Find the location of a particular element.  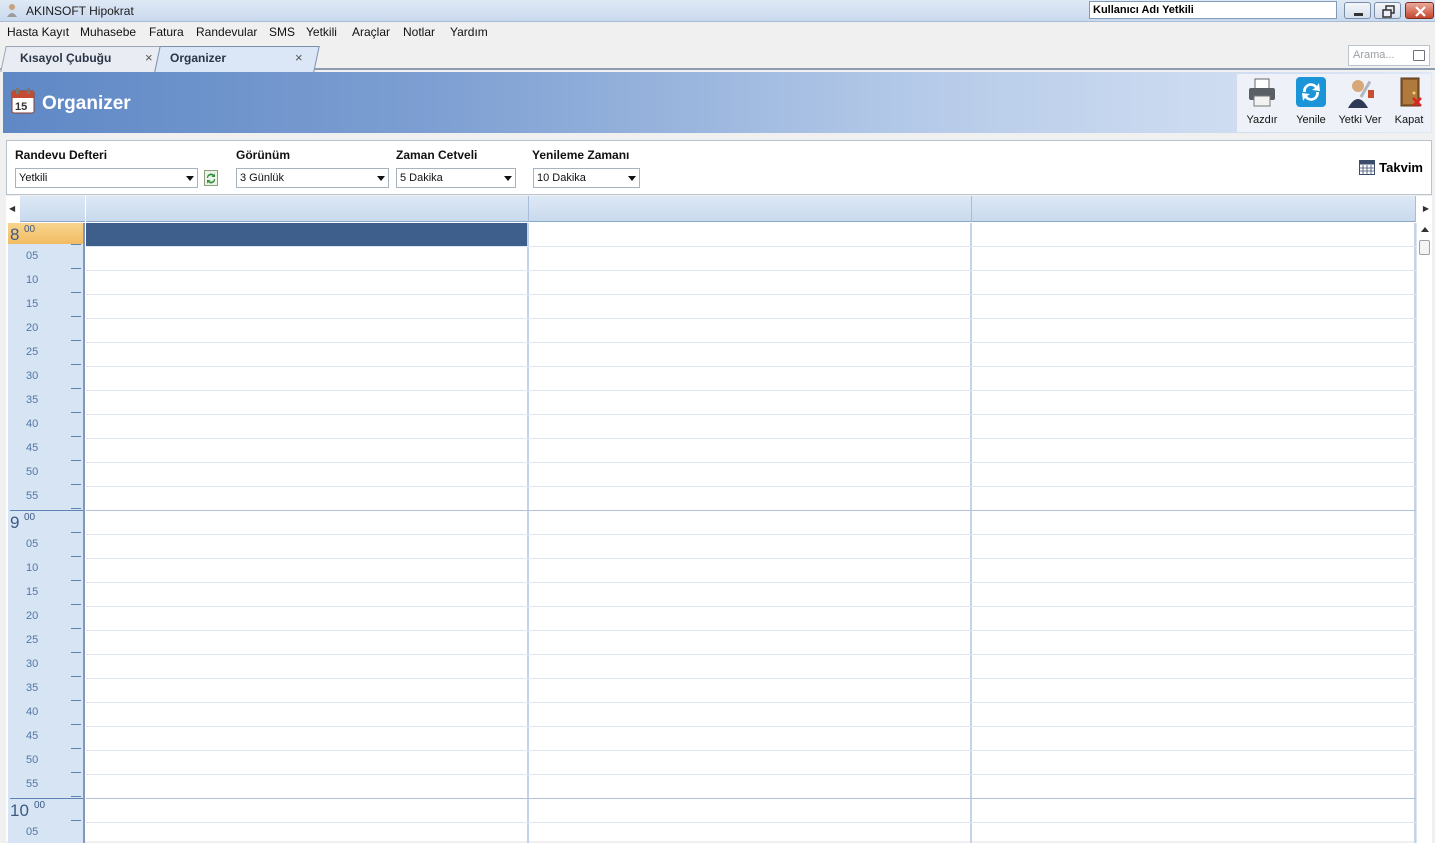

restore-button is located at coordinates (1387, 10).